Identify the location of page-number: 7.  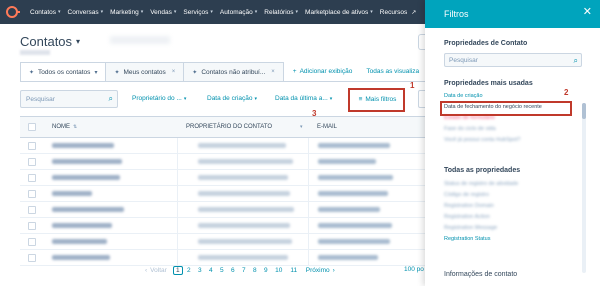
(244, 270).